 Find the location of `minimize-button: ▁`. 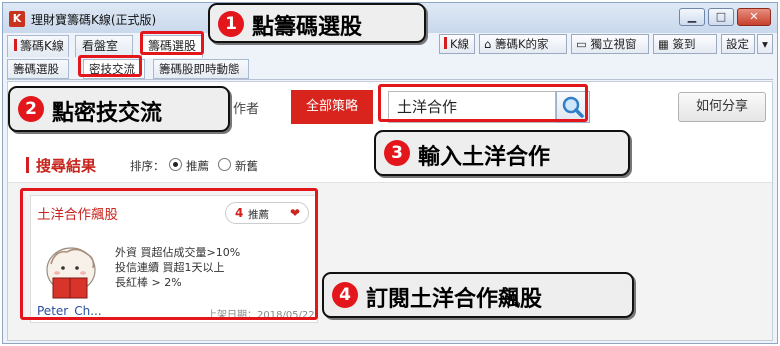

minimize-button: ▁ is located at coordinates (692, 17).